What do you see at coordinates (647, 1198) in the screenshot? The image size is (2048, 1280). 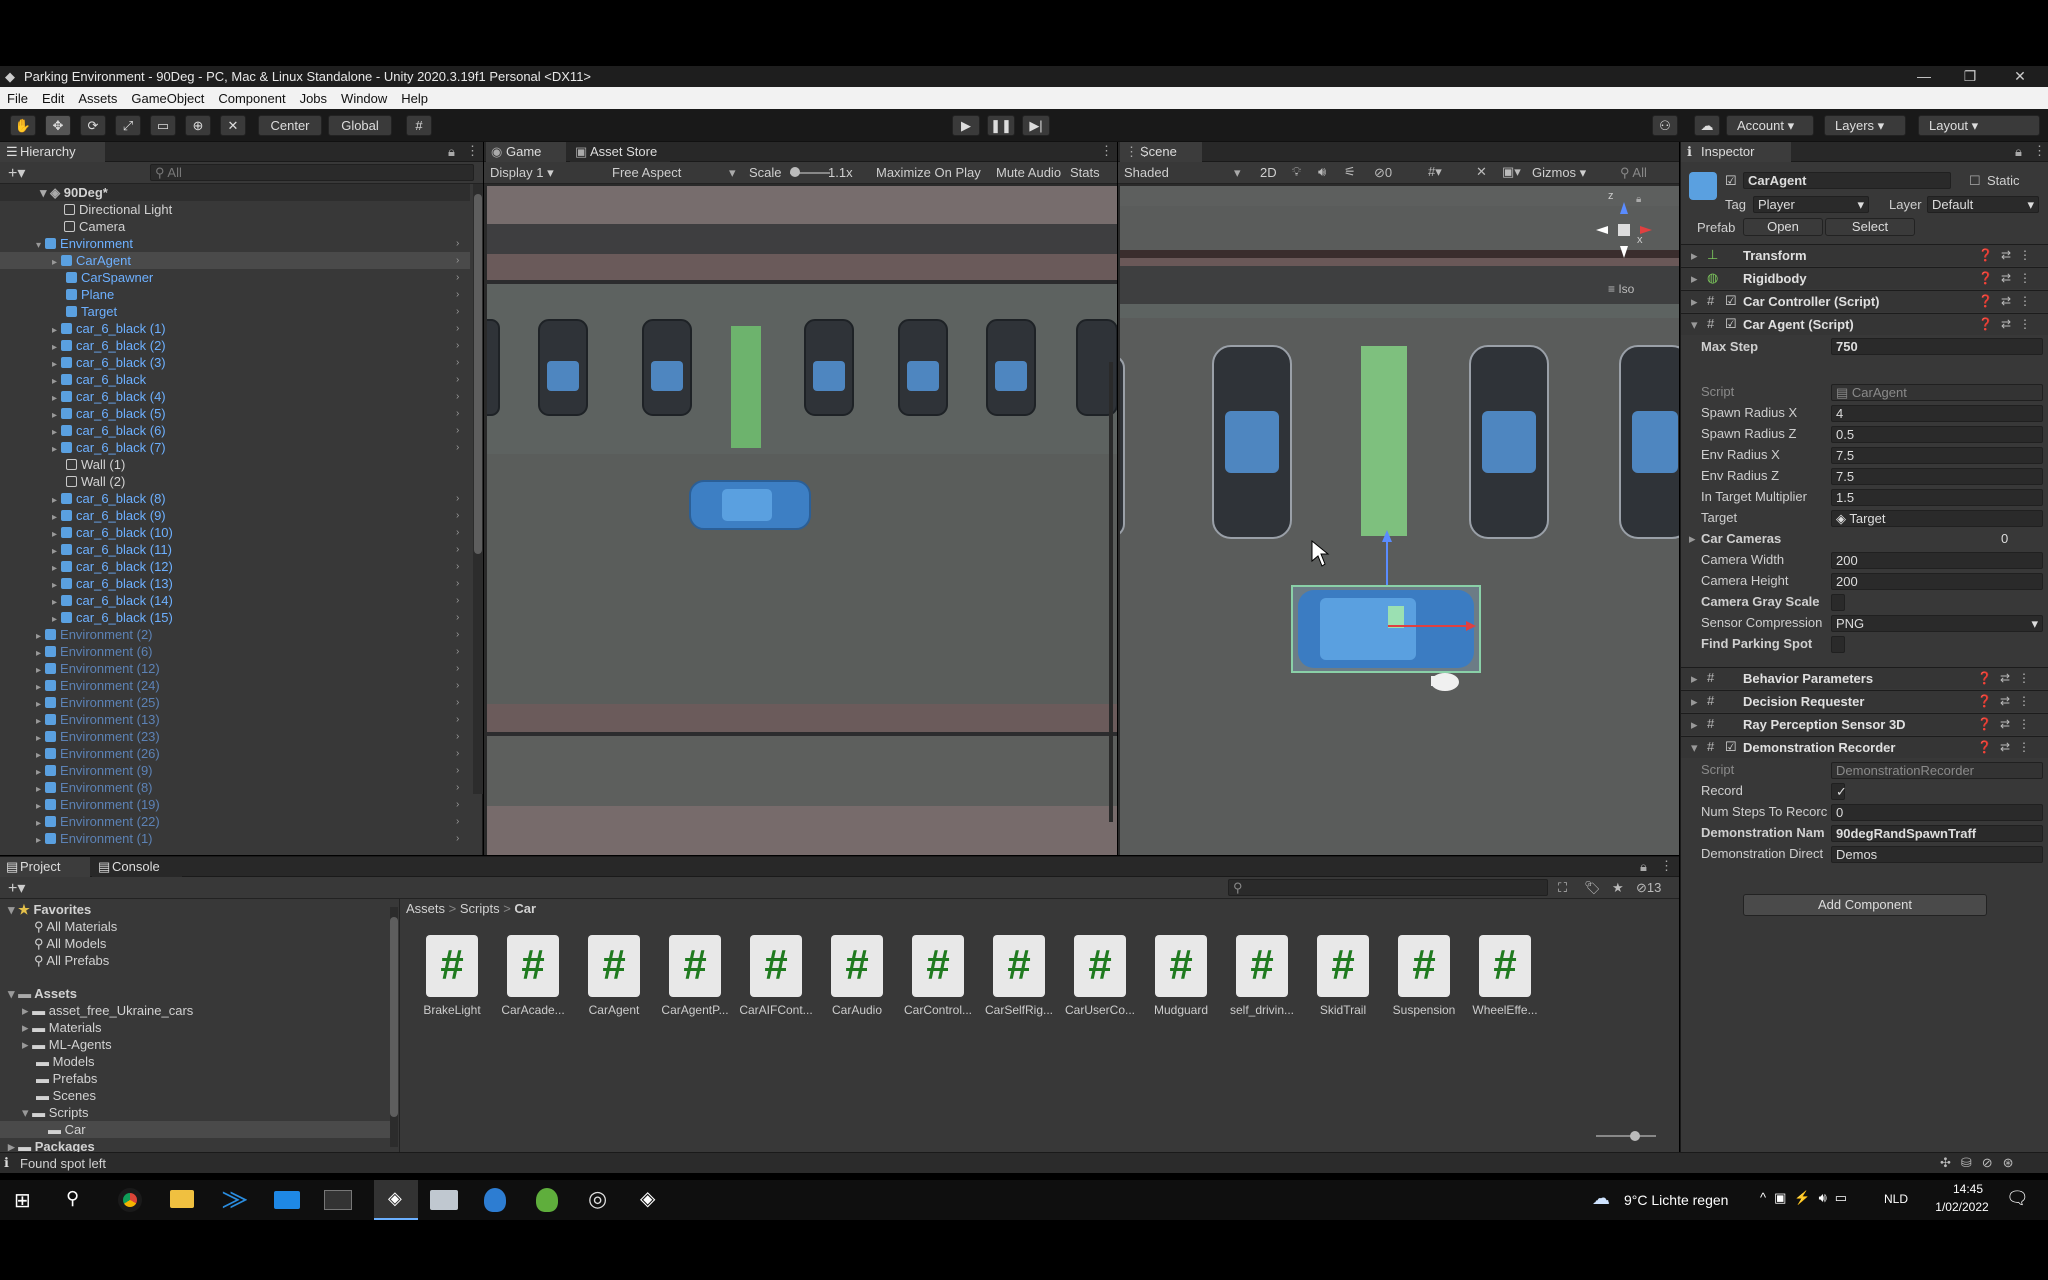 I see `unity-hub-icon: ◈` at bounding box center [647, 1198].